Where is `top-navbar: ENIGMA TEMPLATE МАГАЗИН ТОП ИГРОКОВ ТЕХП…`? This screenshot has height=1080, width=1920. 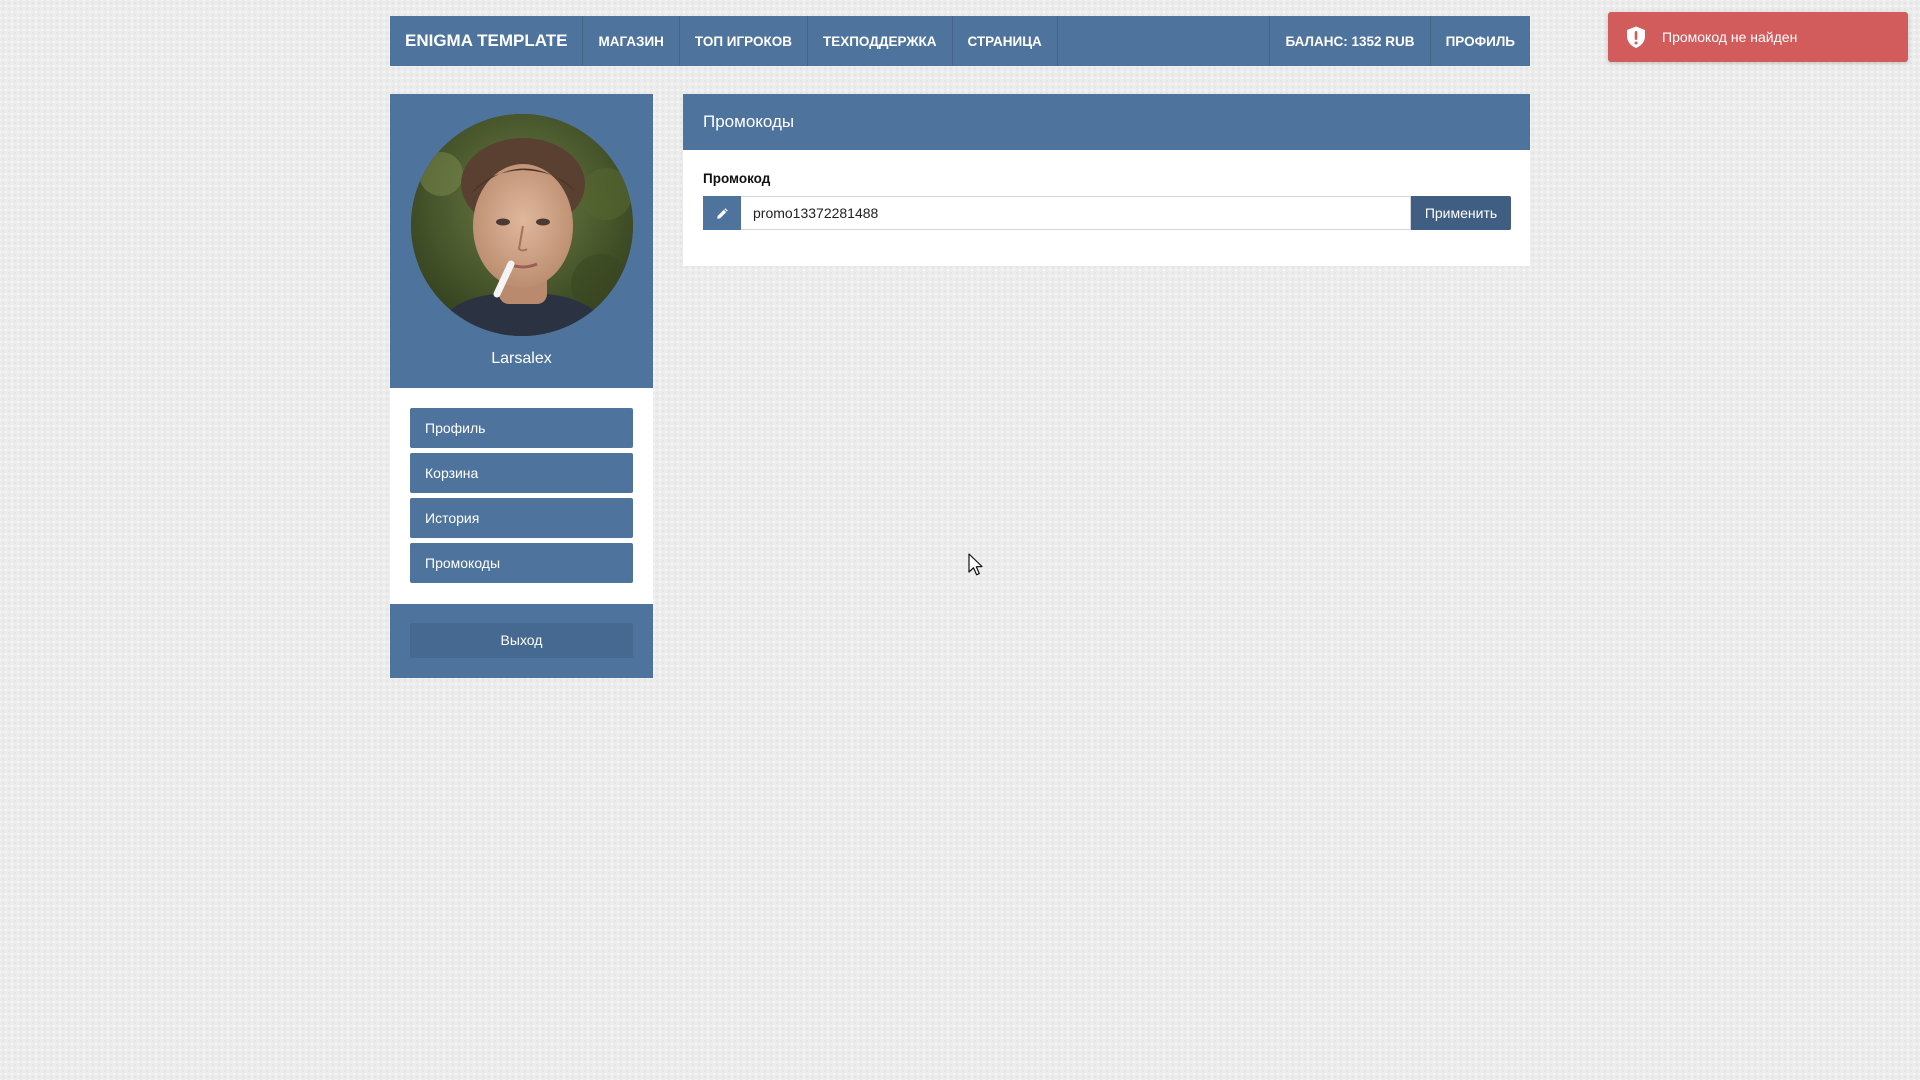
top-navbar: ENIGMA TEMPLATE МАГАЗИН ТОП ИГРОКОВ ТЕХП… is located at coordinates (960, 41).